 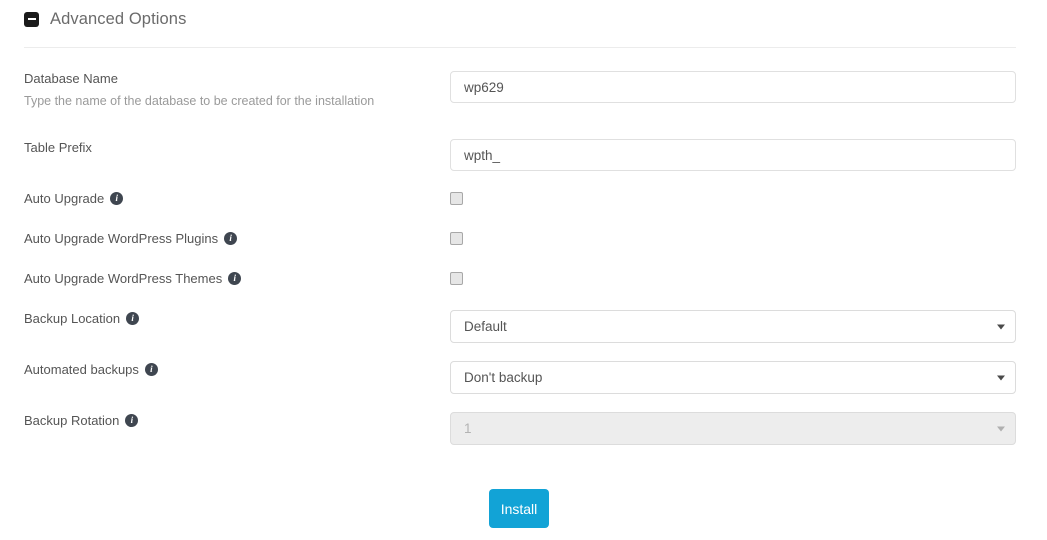 I want to click on minus-square-icon, so click(x=31, y=19).